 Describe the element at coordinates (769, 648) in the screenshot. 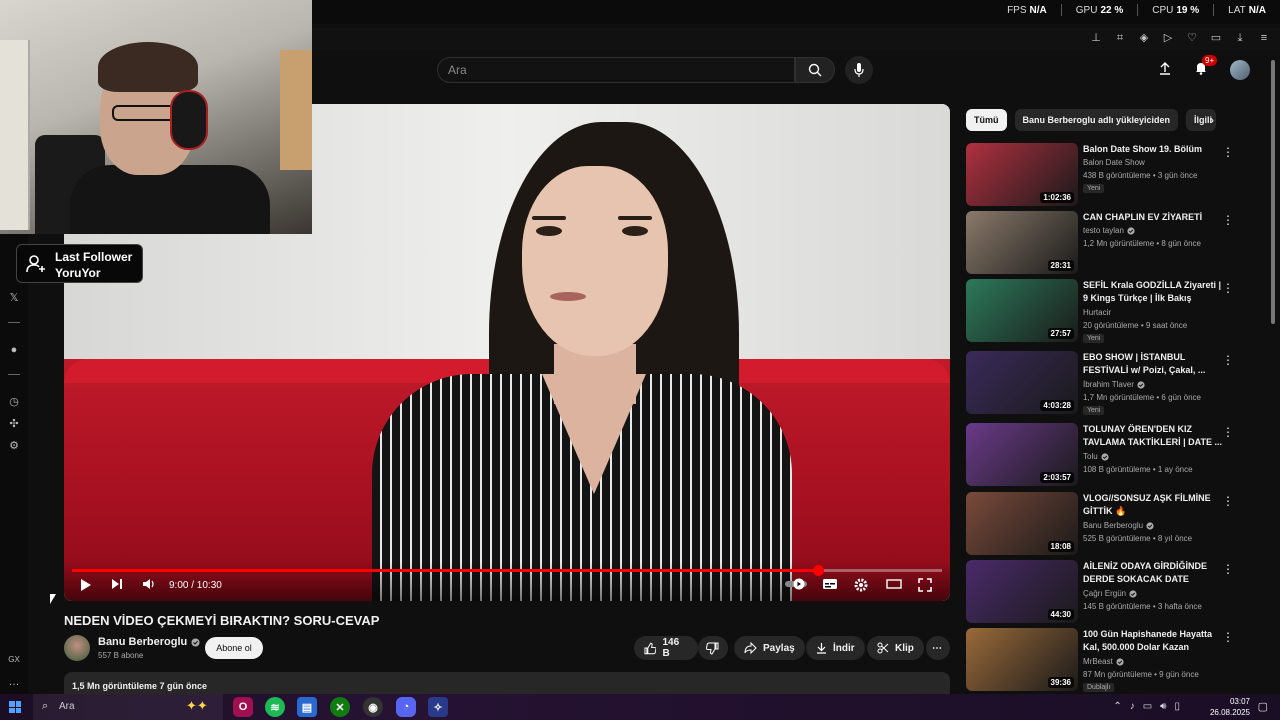

I see `share-button: Paylaş` at that location.